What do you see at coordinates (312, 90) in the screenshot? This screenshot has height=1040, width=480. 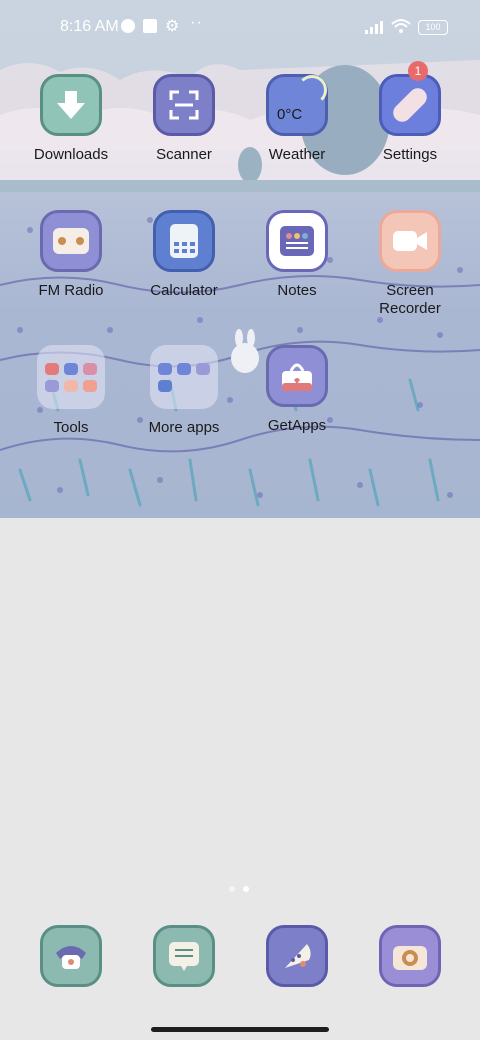 I see `moon-icon` at bounding box center [312, 90].